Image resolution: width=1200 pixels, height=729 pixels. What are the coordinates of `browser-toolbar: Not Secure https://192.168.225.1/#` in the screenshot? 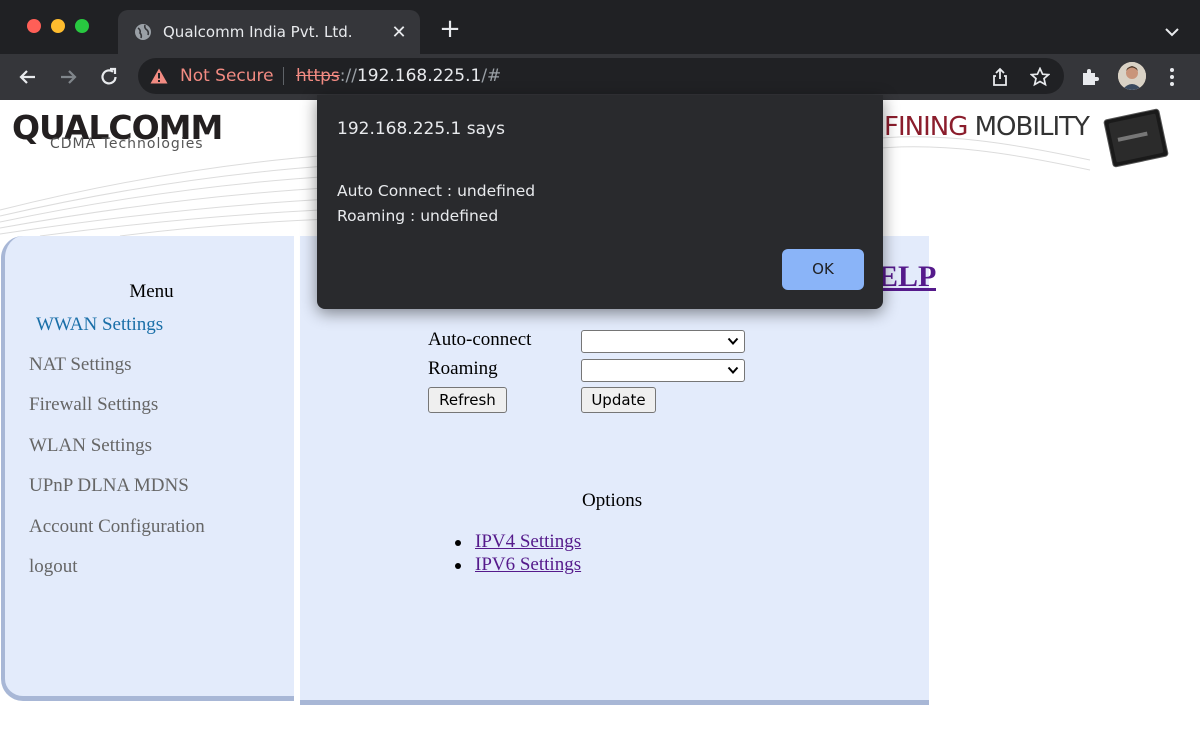 It's located at (600, 77).